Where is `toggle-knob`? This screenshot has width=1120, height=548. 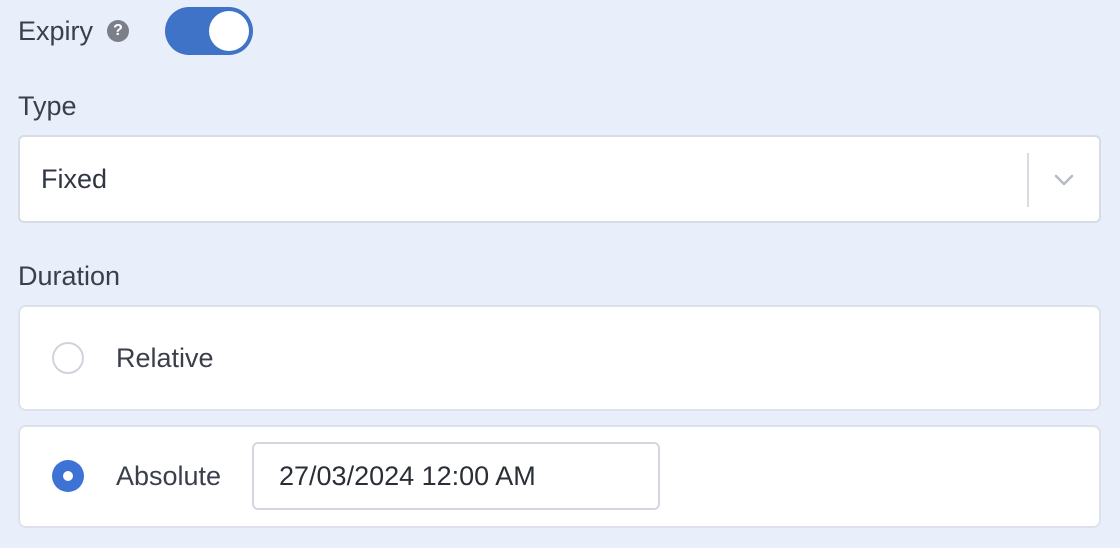 toggle-knob is located at coordinates (229, 31).